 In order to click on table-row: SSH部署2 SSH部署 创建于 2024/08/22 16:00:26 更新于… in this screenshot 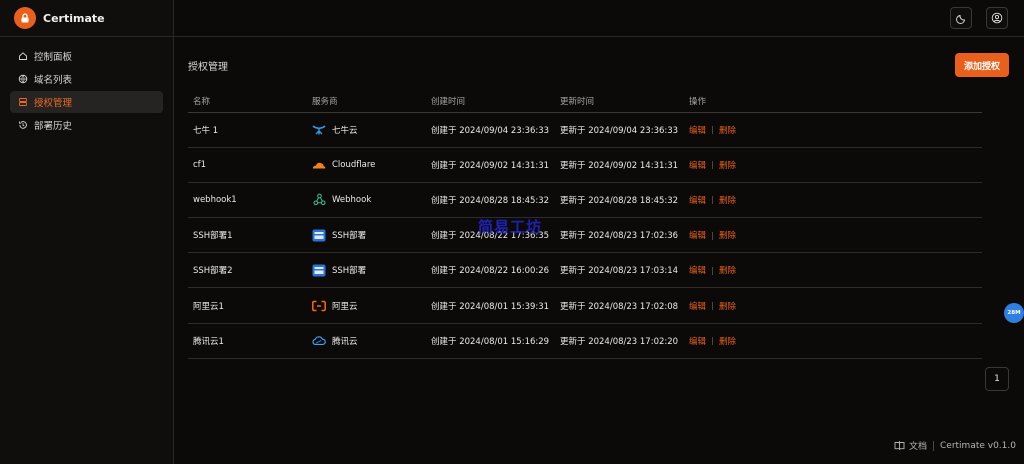, I will do `click(585, 270)`.